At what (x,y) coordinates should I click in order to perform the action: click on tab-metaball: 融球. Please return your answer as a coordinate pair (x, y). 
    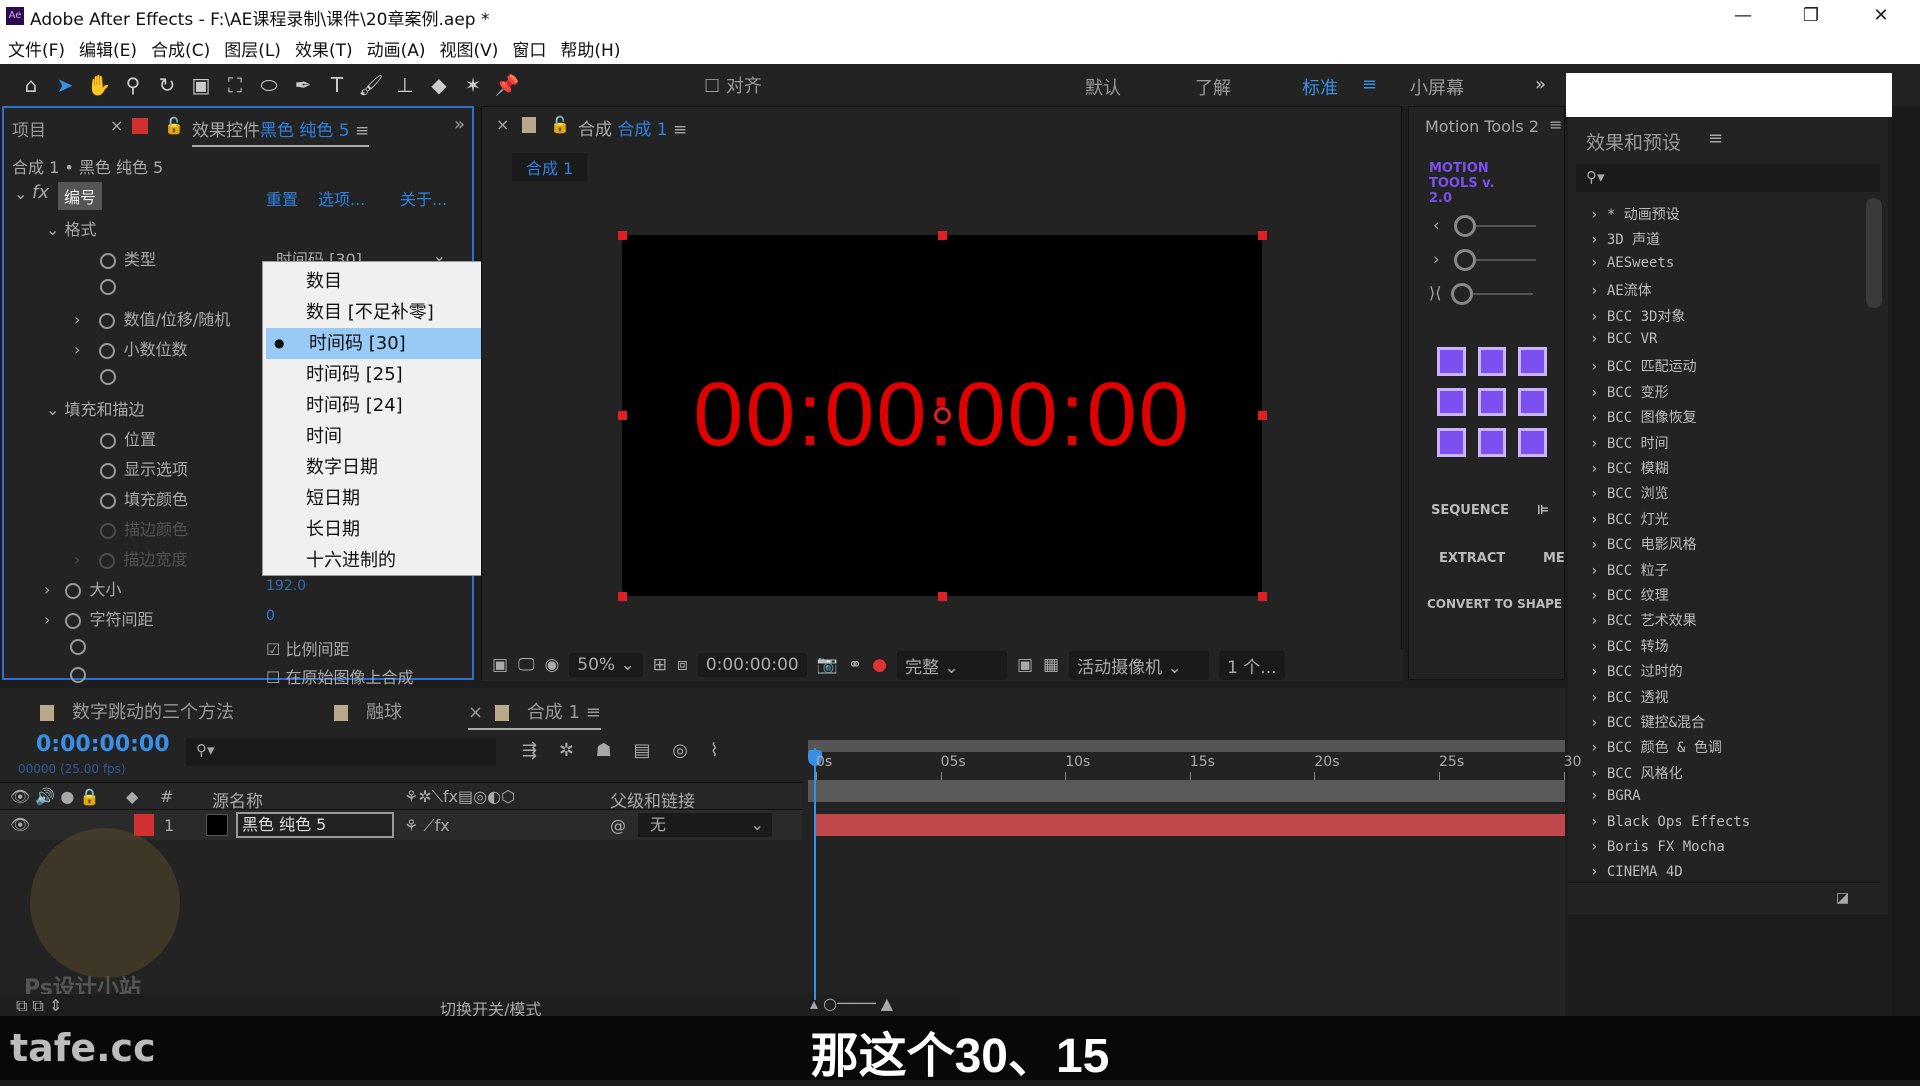
    Looking at the image, I should click on (368, 711).